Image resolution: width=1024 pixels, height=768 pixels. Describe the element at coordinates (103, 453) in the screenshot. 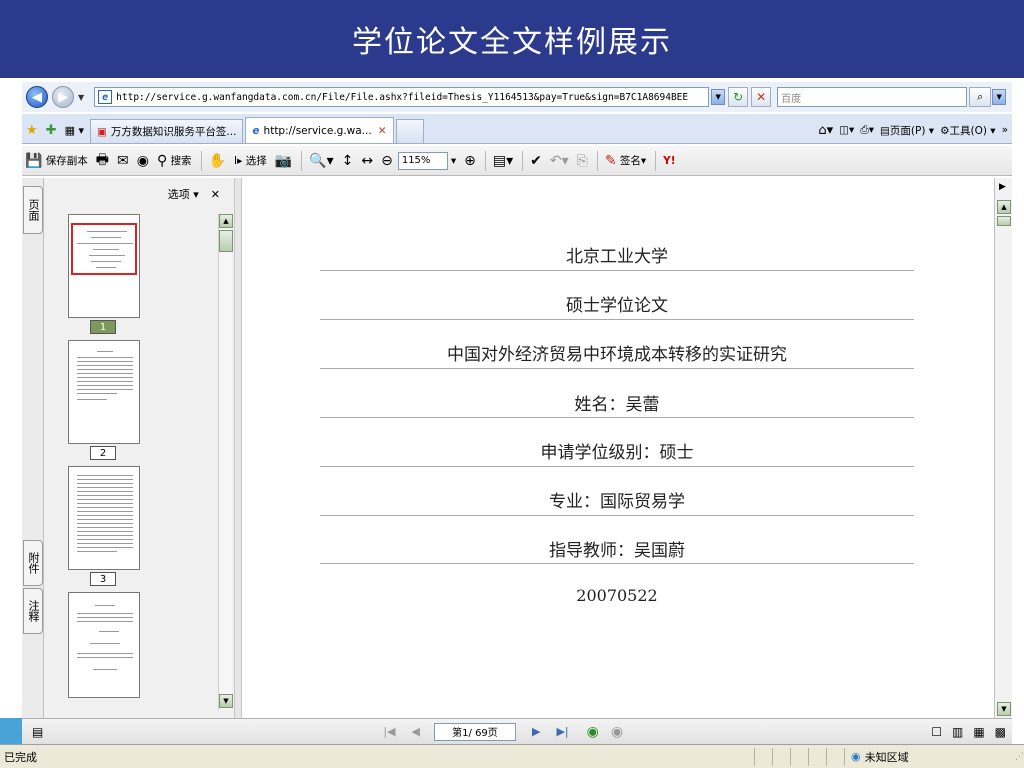

I see `page-number-2: 2` at that location.